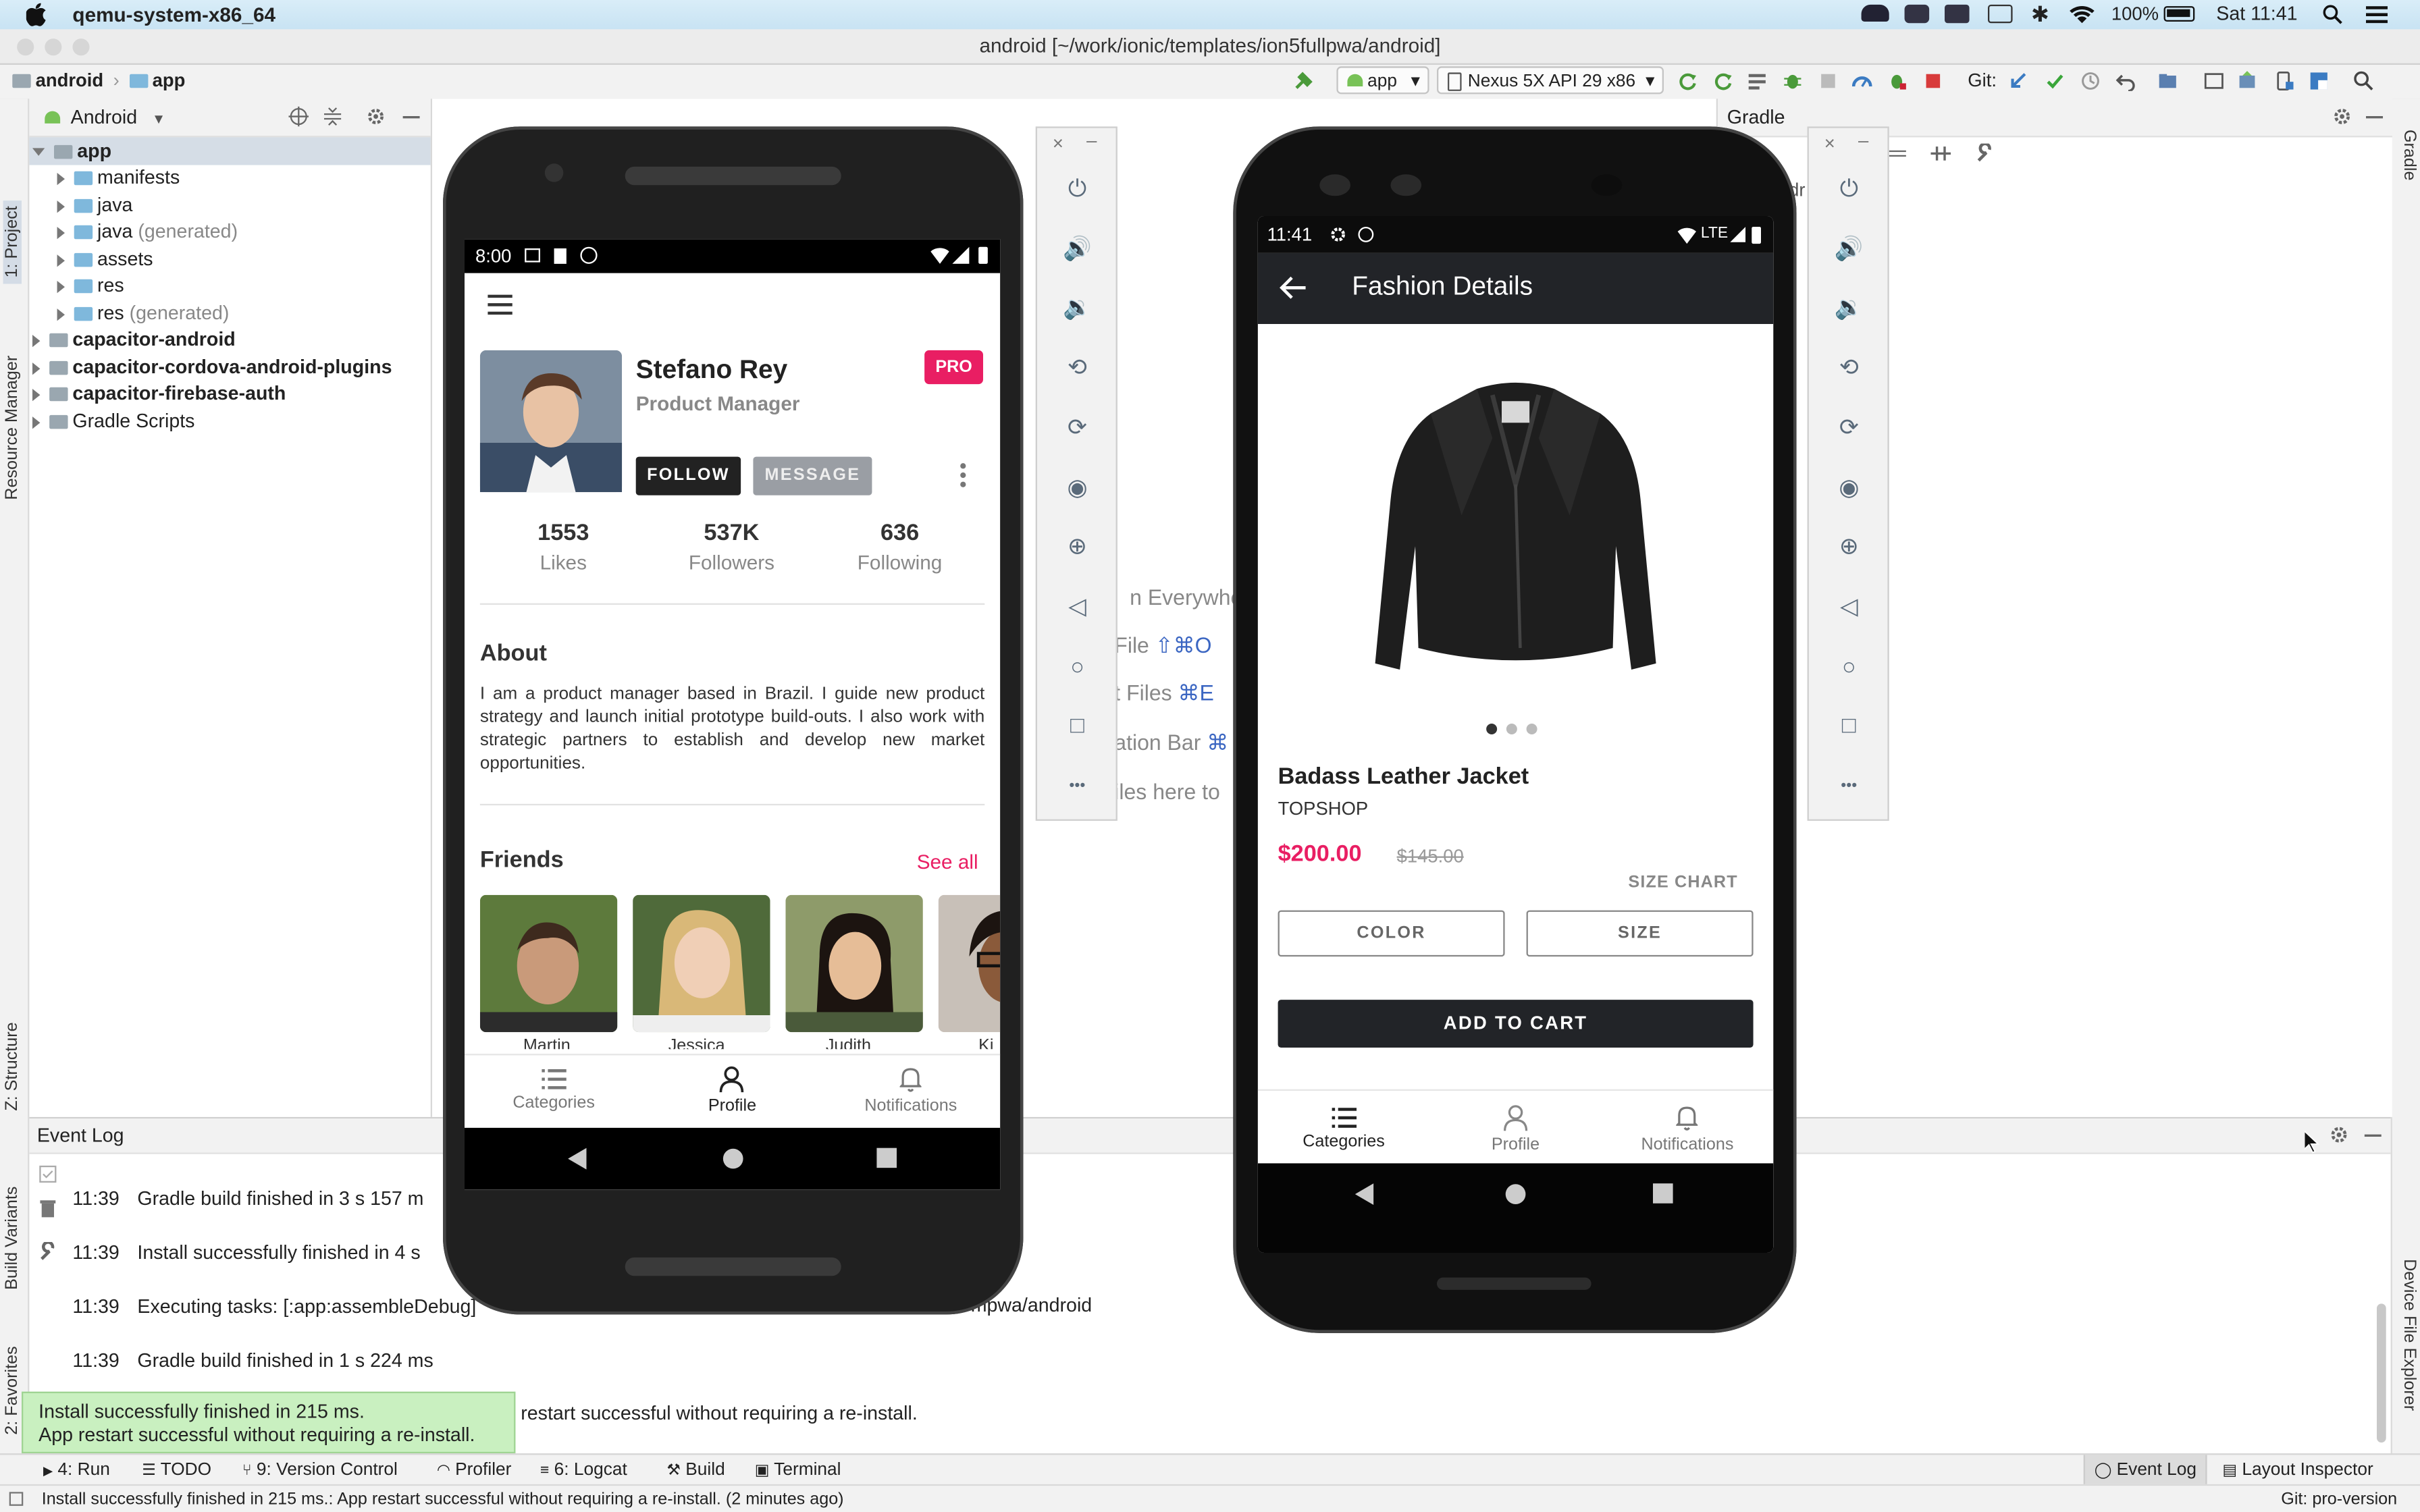 This screenshot has height=1512, width=2420. What do you see at coordinates (1640, 933) in the screenshot?
I see `size-select-button: SIZE` at bounding box center [1640, 933].